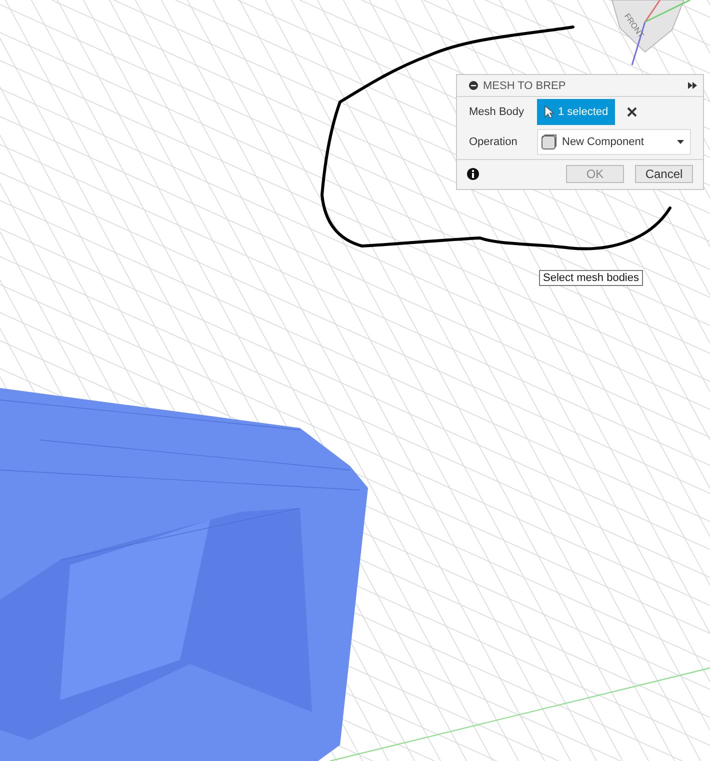 The height and width of the screenshot is (761, 710). Describe the element at coordinates (632, 112) in the screenshot. I see `clear-icon` at that location.